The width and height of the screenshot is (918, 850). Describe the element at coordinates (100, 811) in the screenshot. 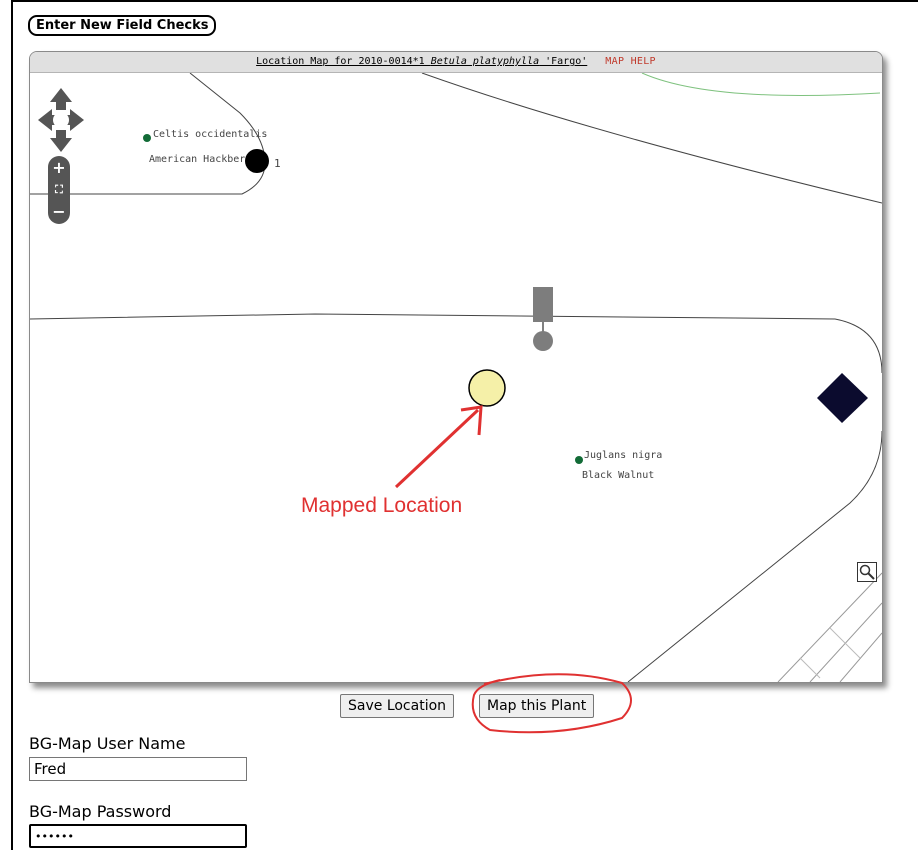

I see `password-label: BG-Map Password` at that location.